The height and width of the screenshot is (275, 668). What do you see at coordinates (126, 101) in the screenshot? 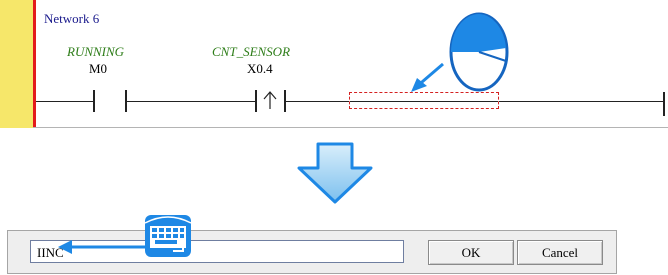
I see `contact-m0-right` at bounding box center [126, 101].